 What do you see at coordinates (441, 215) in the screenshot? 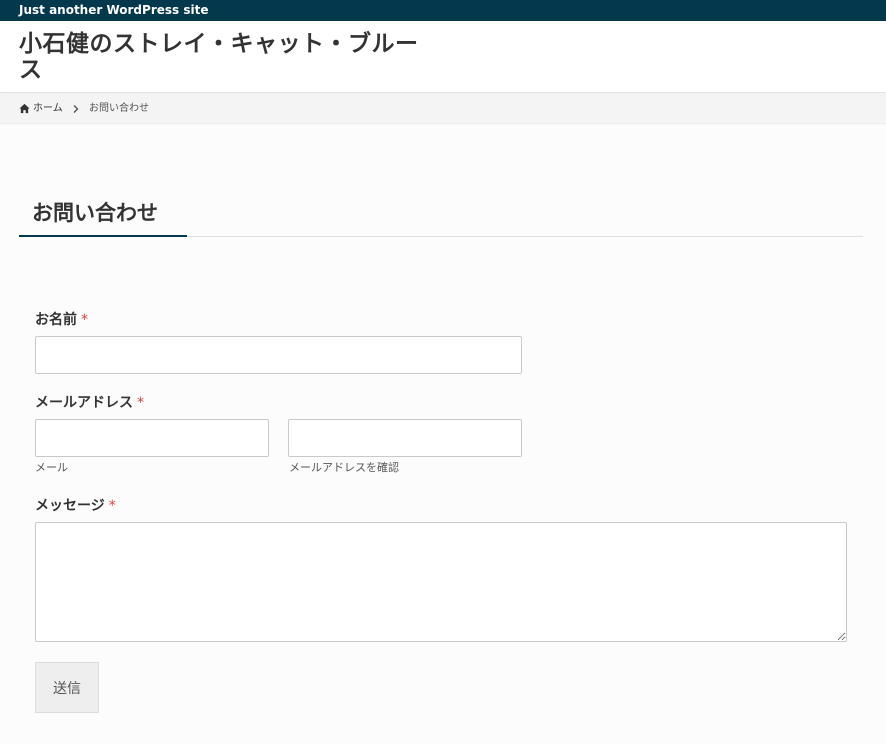
I see `page-heading: お問い合わせ` at bounding box center [441, 215].